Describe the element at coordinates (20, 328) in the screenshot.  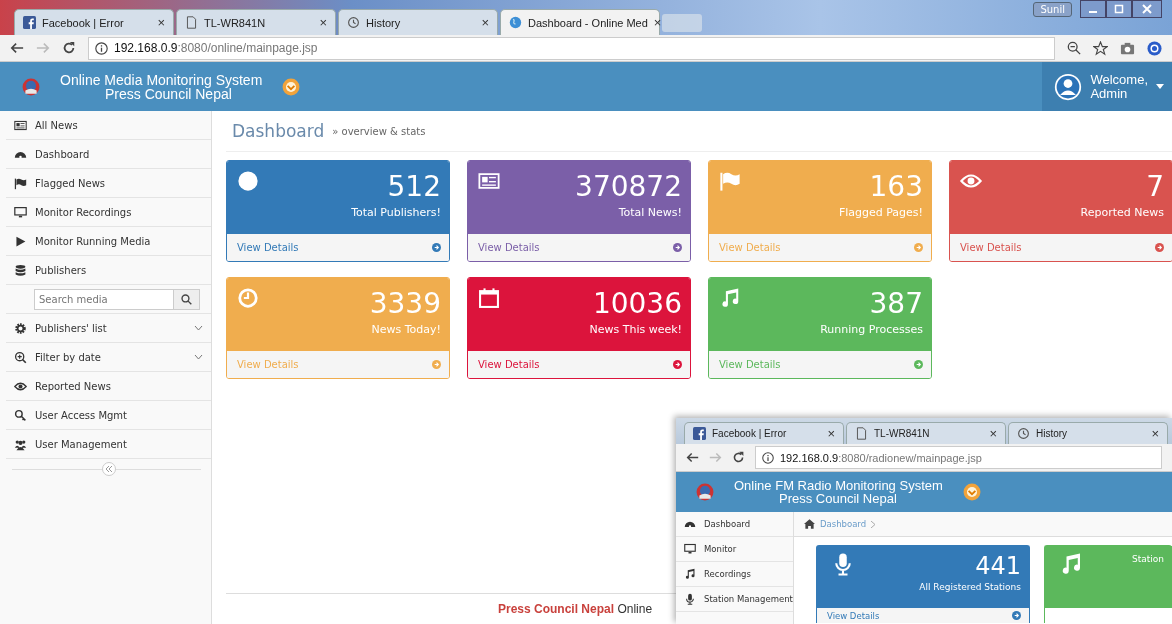
I see `gear-icon` at that location.